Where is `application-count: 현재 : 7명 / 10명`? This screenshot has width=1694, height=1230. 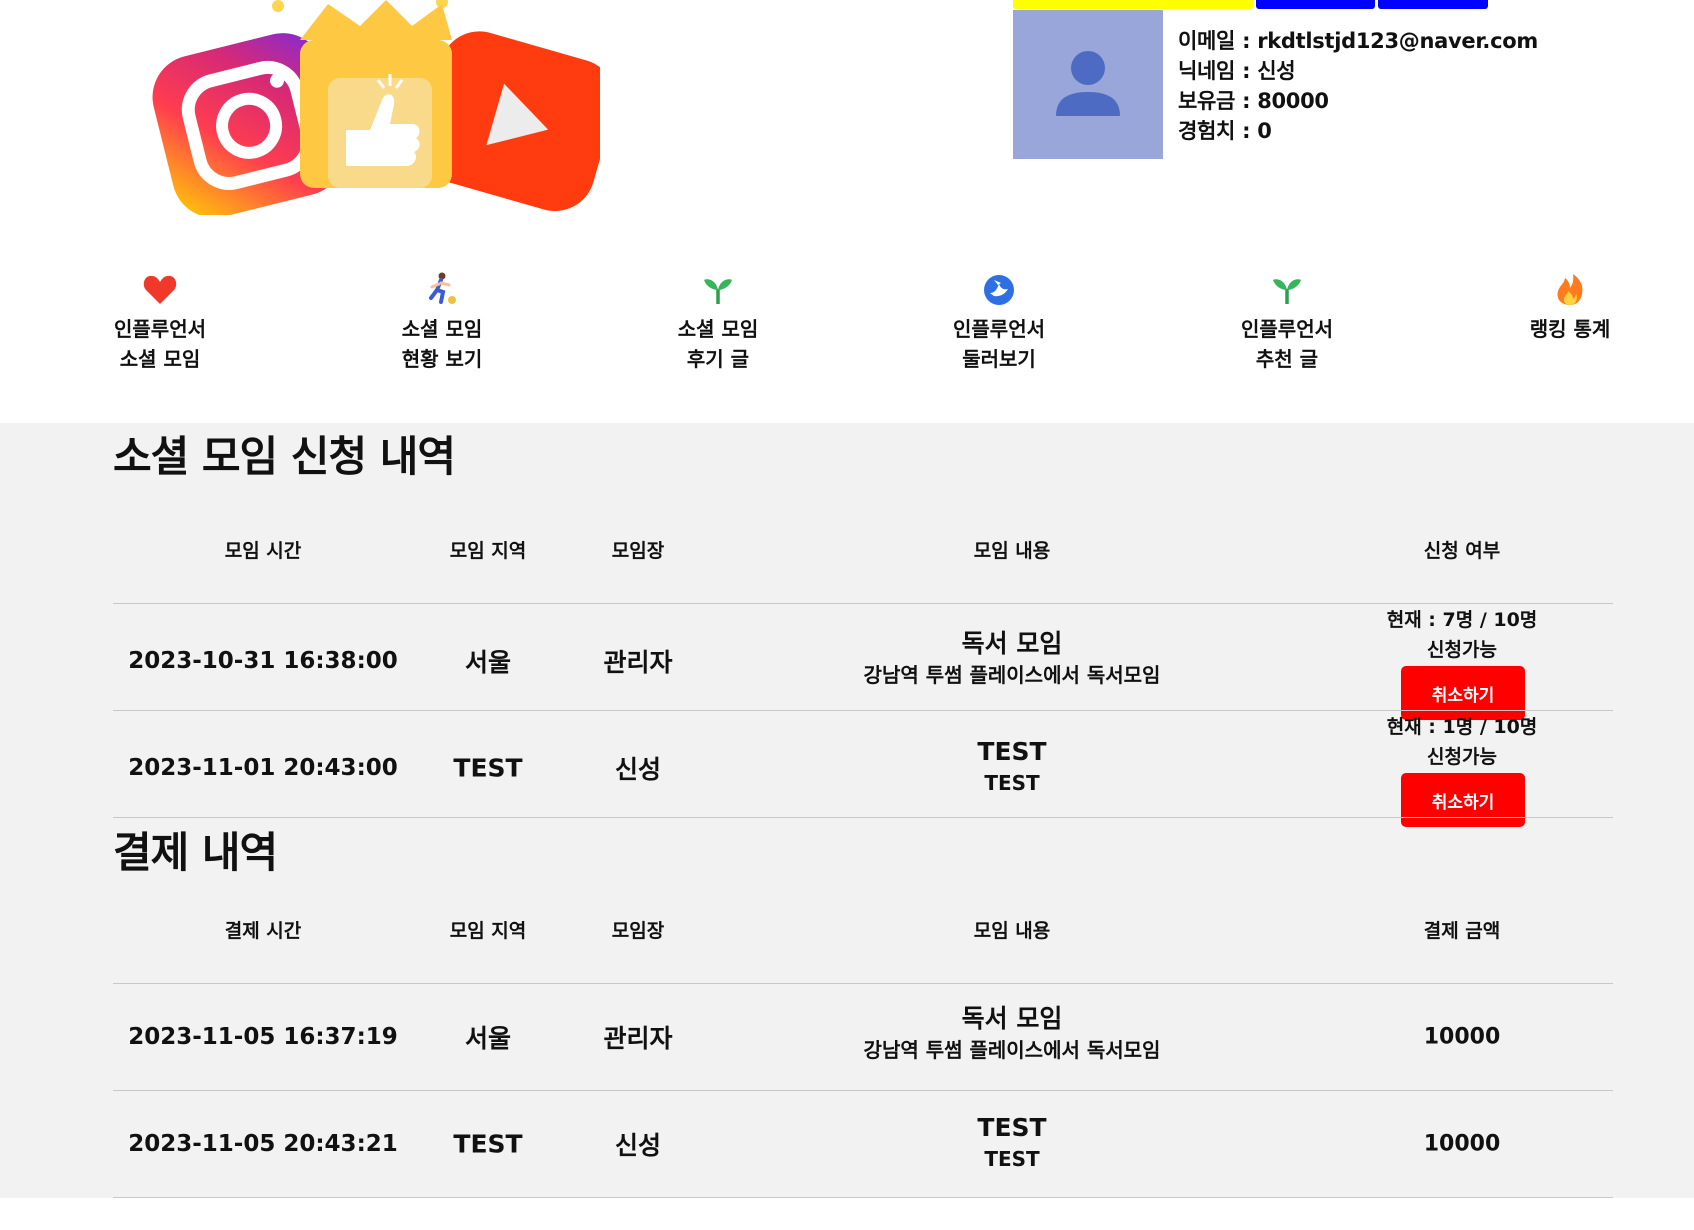 application-count: 현재 : 7명 / 10명 is located at coordinates (1462, 620).